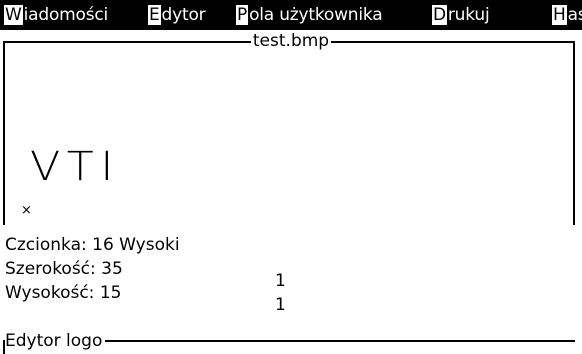 The width and height of the screenshot is (582, 354). I want to click on logo-text: VTI, so click(75, 167).